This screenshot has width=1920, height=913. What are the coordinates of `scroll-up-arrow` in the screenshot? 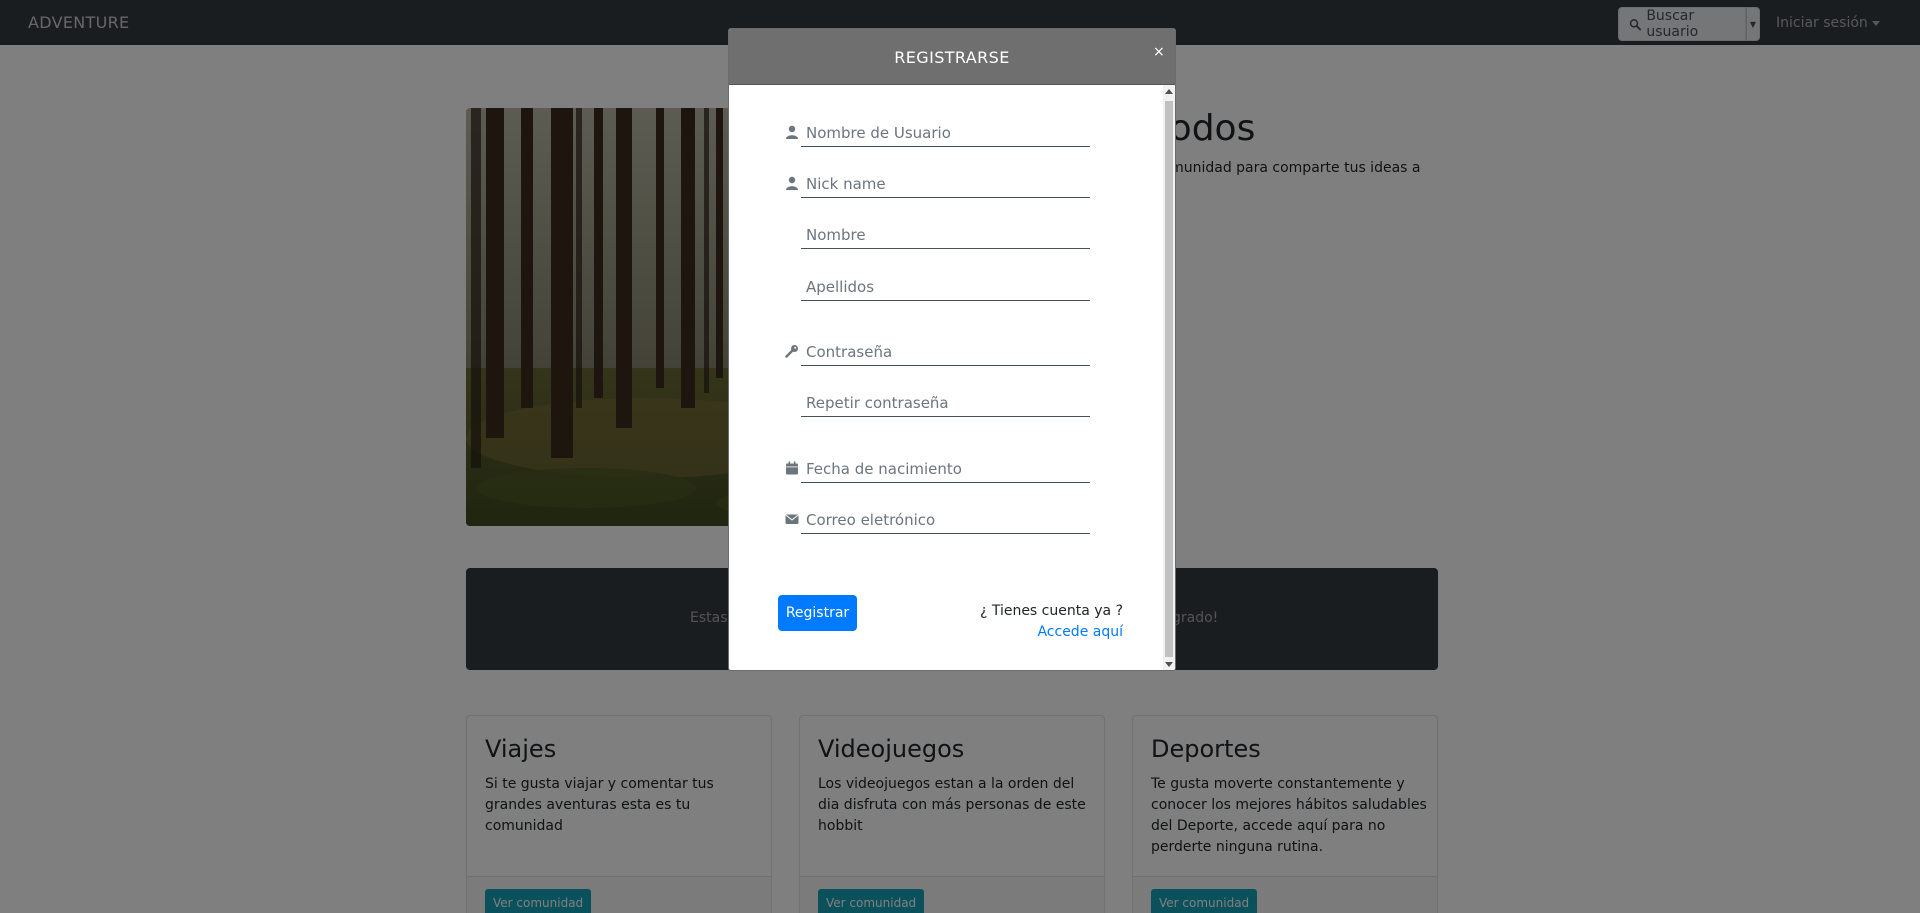 It's located at (1169, 91).